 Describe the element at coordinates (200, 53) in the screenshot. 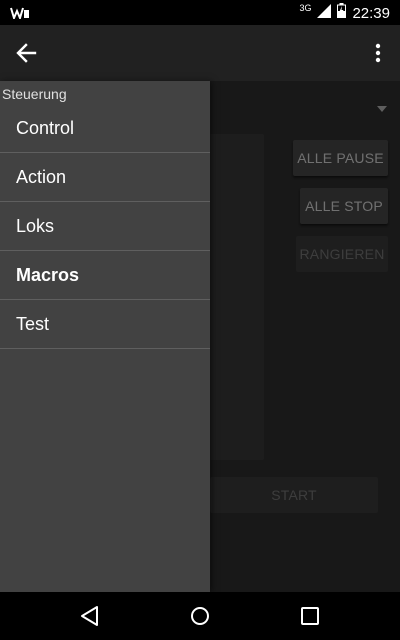

I see `app-bar` at that location.